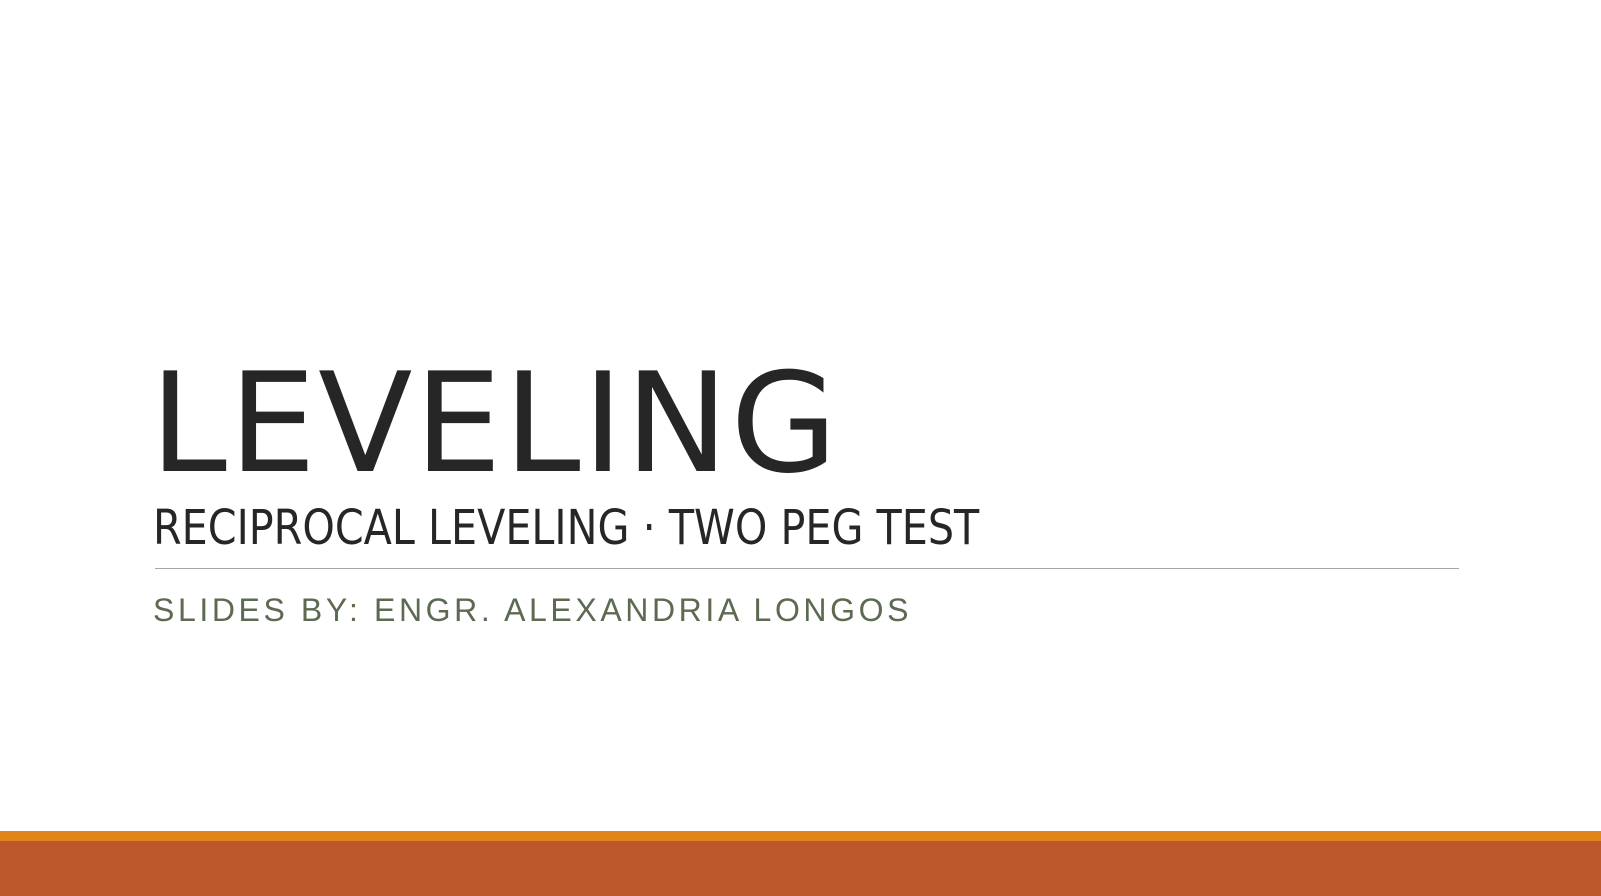 The height and width of the screenshot is (896, 1601). I want to click on slide-subtitle: RECIPROCAL LEVELING · TWO PEG TEST, so click(566, 528).